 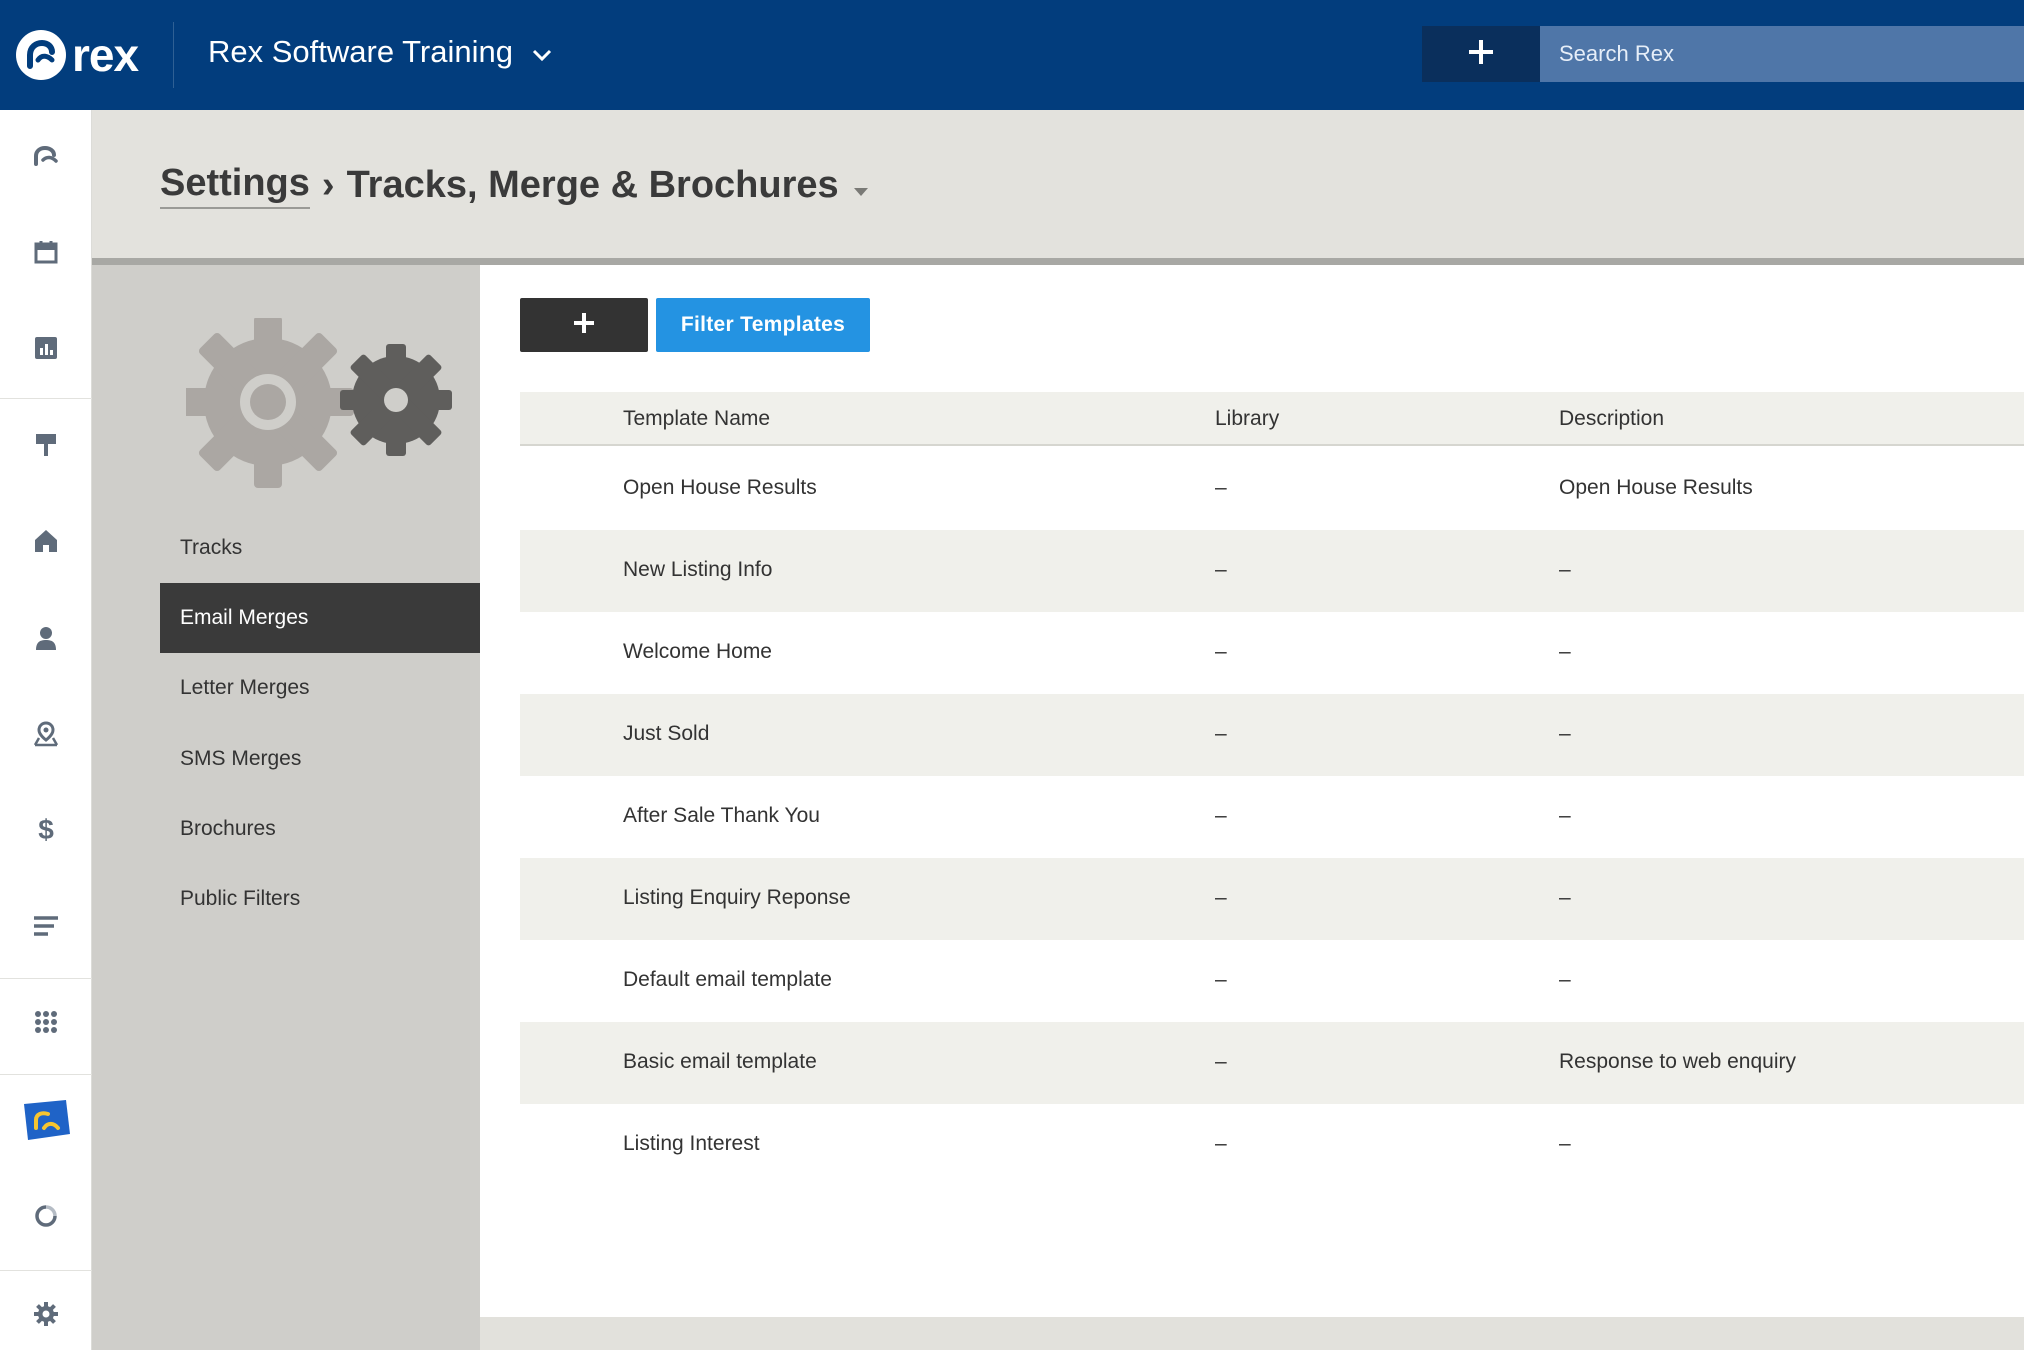 I want to click on breadcrumb: Settings › Tracks, Merge & Brochures, so click(x=514, y=185).